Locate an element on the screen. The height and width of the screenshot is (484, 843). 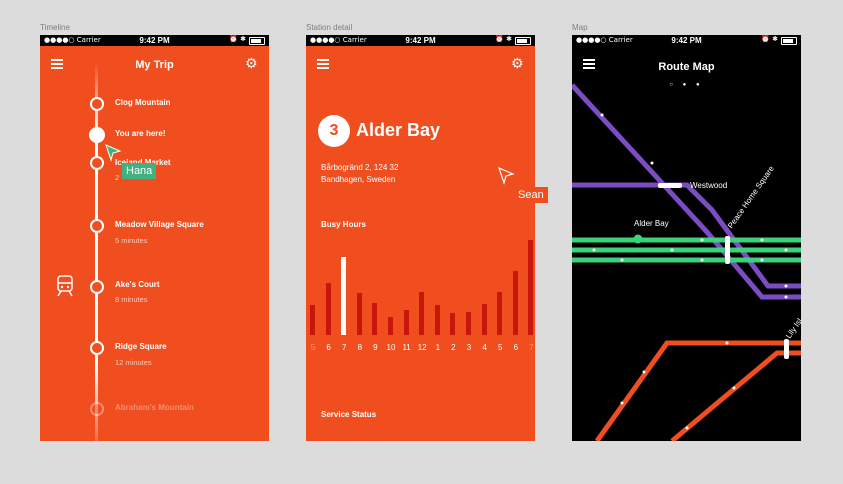
collaborator-cursor-label: Hana is located at coordinates (139, 171).